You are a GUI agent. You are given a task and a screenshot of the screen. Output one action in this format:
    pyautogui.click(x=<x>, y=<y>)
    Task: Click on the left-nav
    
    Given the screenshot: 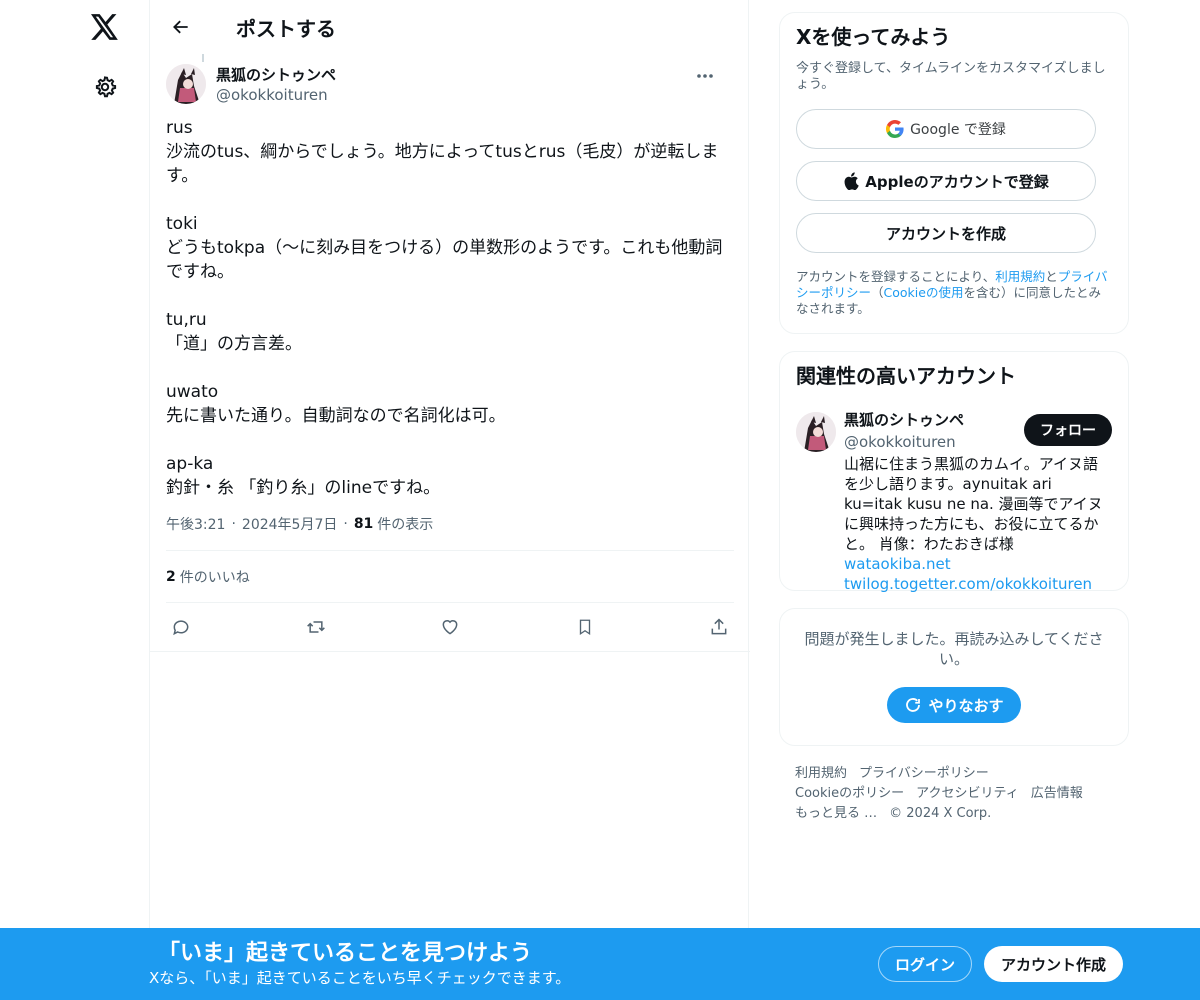 What is the action you would take?
    pyautogui.click(x=75, y=500)
    